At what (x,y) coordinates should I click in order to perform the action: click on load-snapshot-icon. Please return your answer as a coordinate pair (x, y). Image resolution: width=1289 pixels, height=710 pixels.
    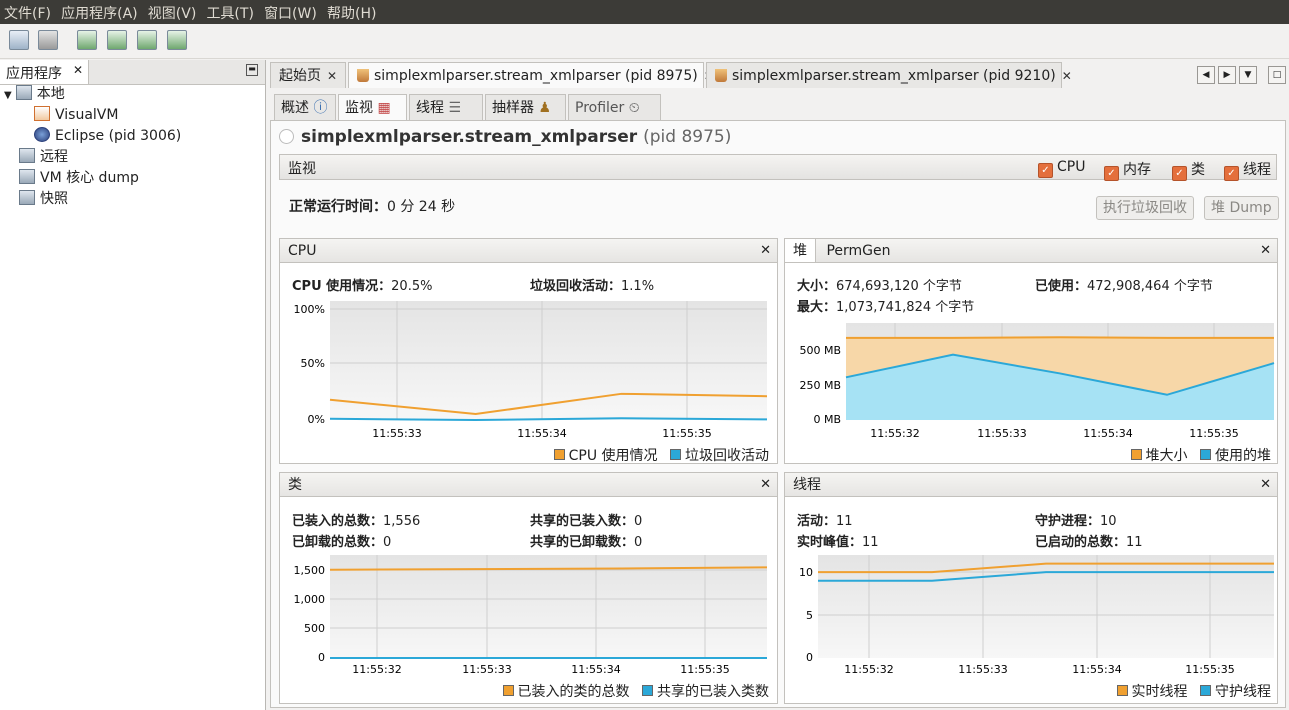
    Looking at the image, I should click on (177, 40).